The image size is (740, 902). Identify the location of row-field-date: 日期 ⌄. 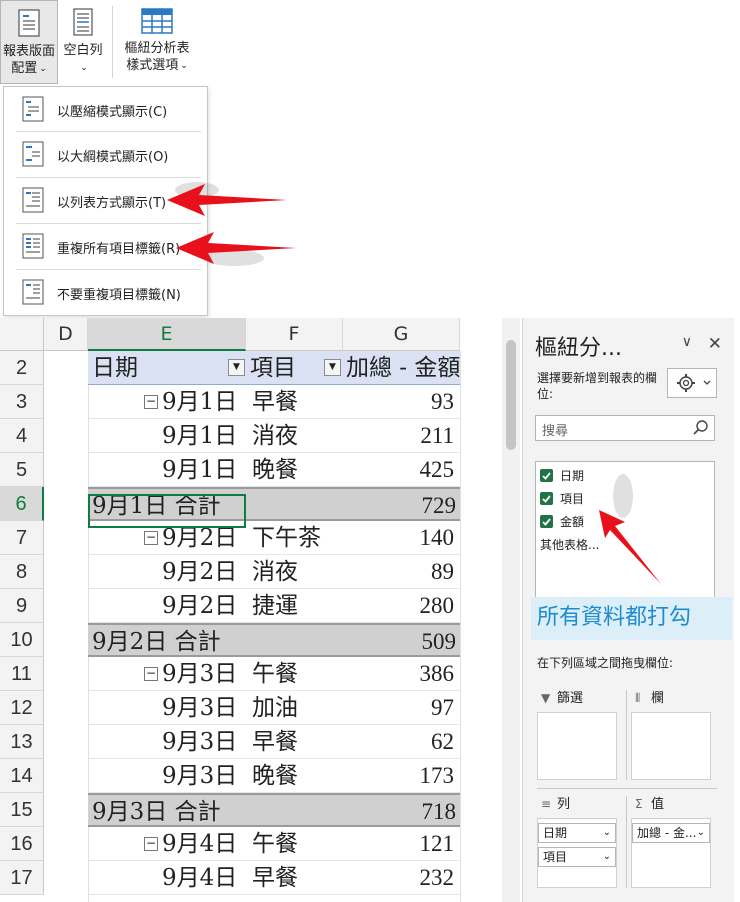
(577, 833).